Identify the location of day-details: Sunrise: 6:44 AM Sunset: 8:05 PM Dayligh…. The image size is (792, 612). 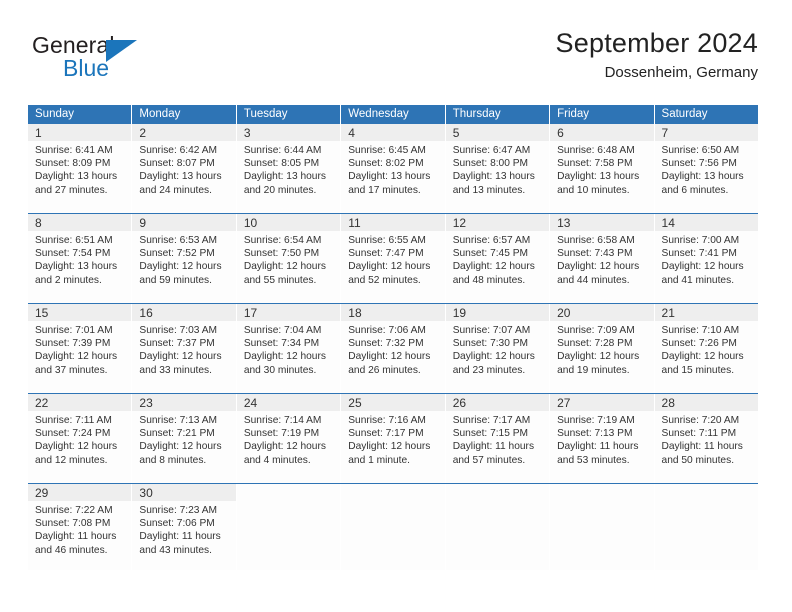
(288, 169).